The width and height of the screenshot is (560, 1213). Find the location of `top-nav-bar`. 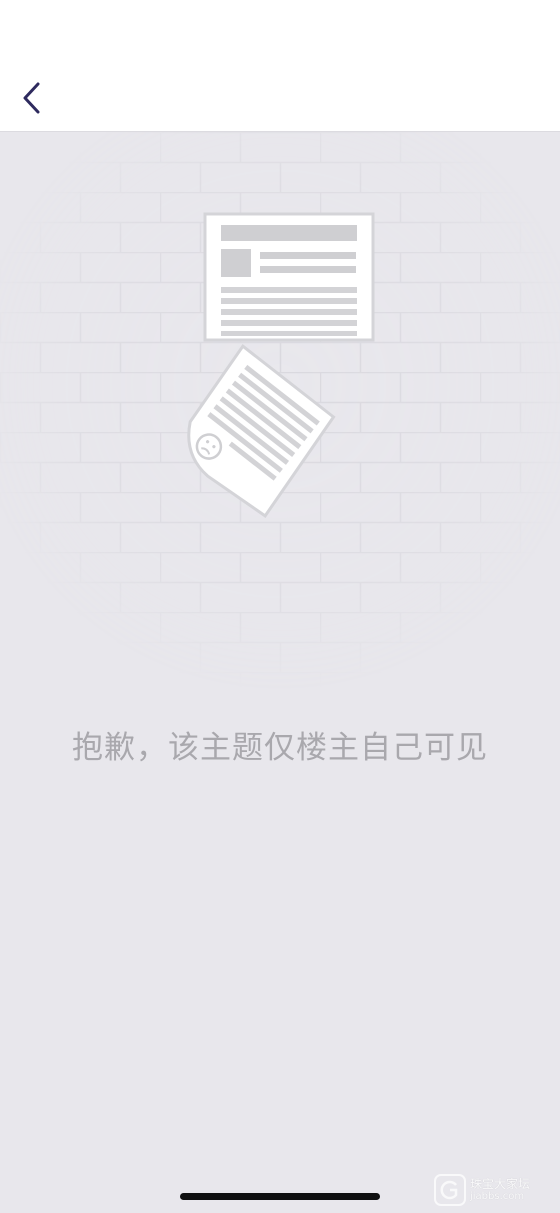

top-nav-bar is located at coordinates (280, 66).